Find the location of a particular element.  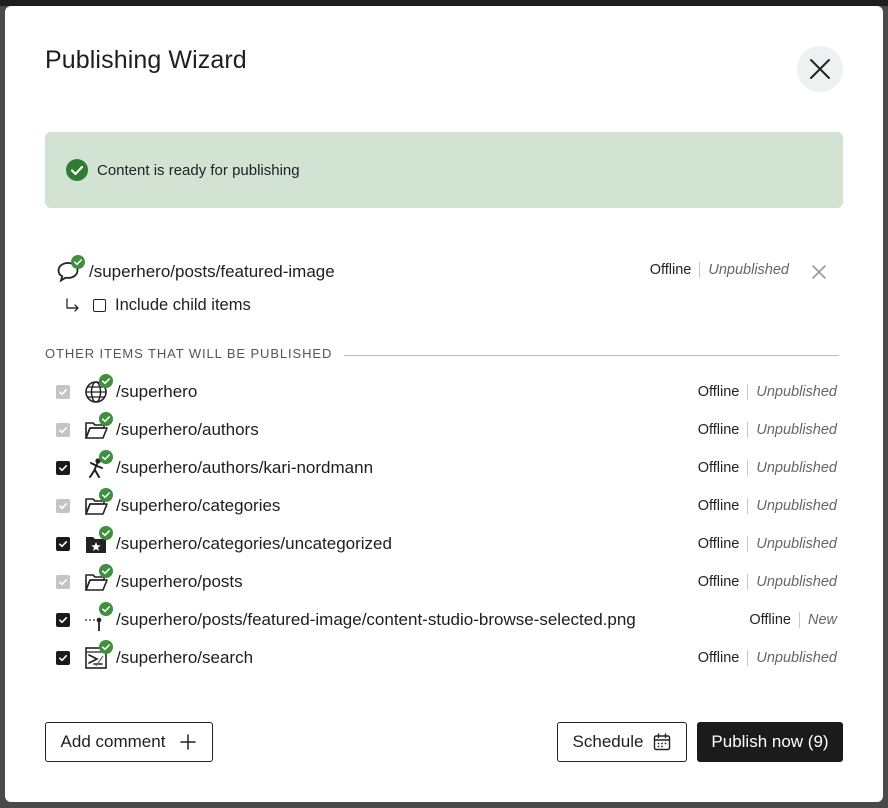

include-children-row: Include child items is located at coordinates (158, 305).